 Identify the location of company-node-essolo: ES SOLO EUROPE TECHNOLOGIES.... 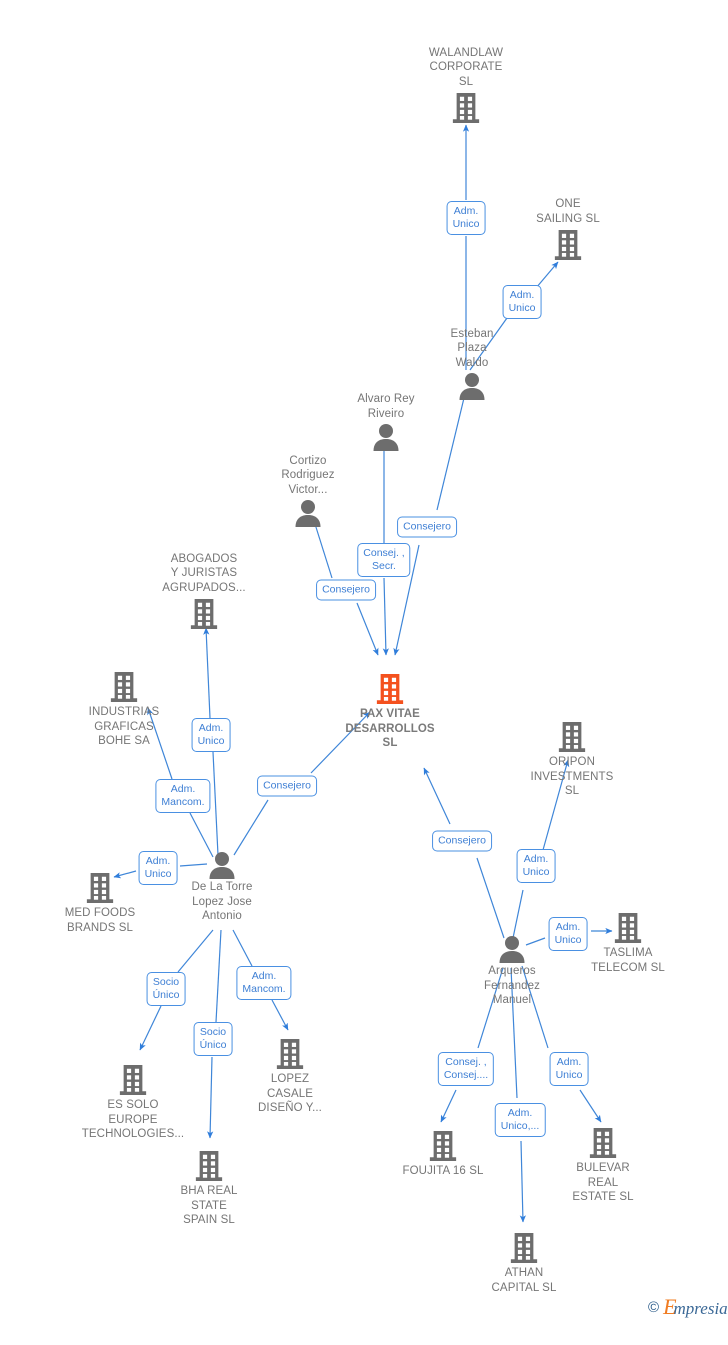
(133, 1102).